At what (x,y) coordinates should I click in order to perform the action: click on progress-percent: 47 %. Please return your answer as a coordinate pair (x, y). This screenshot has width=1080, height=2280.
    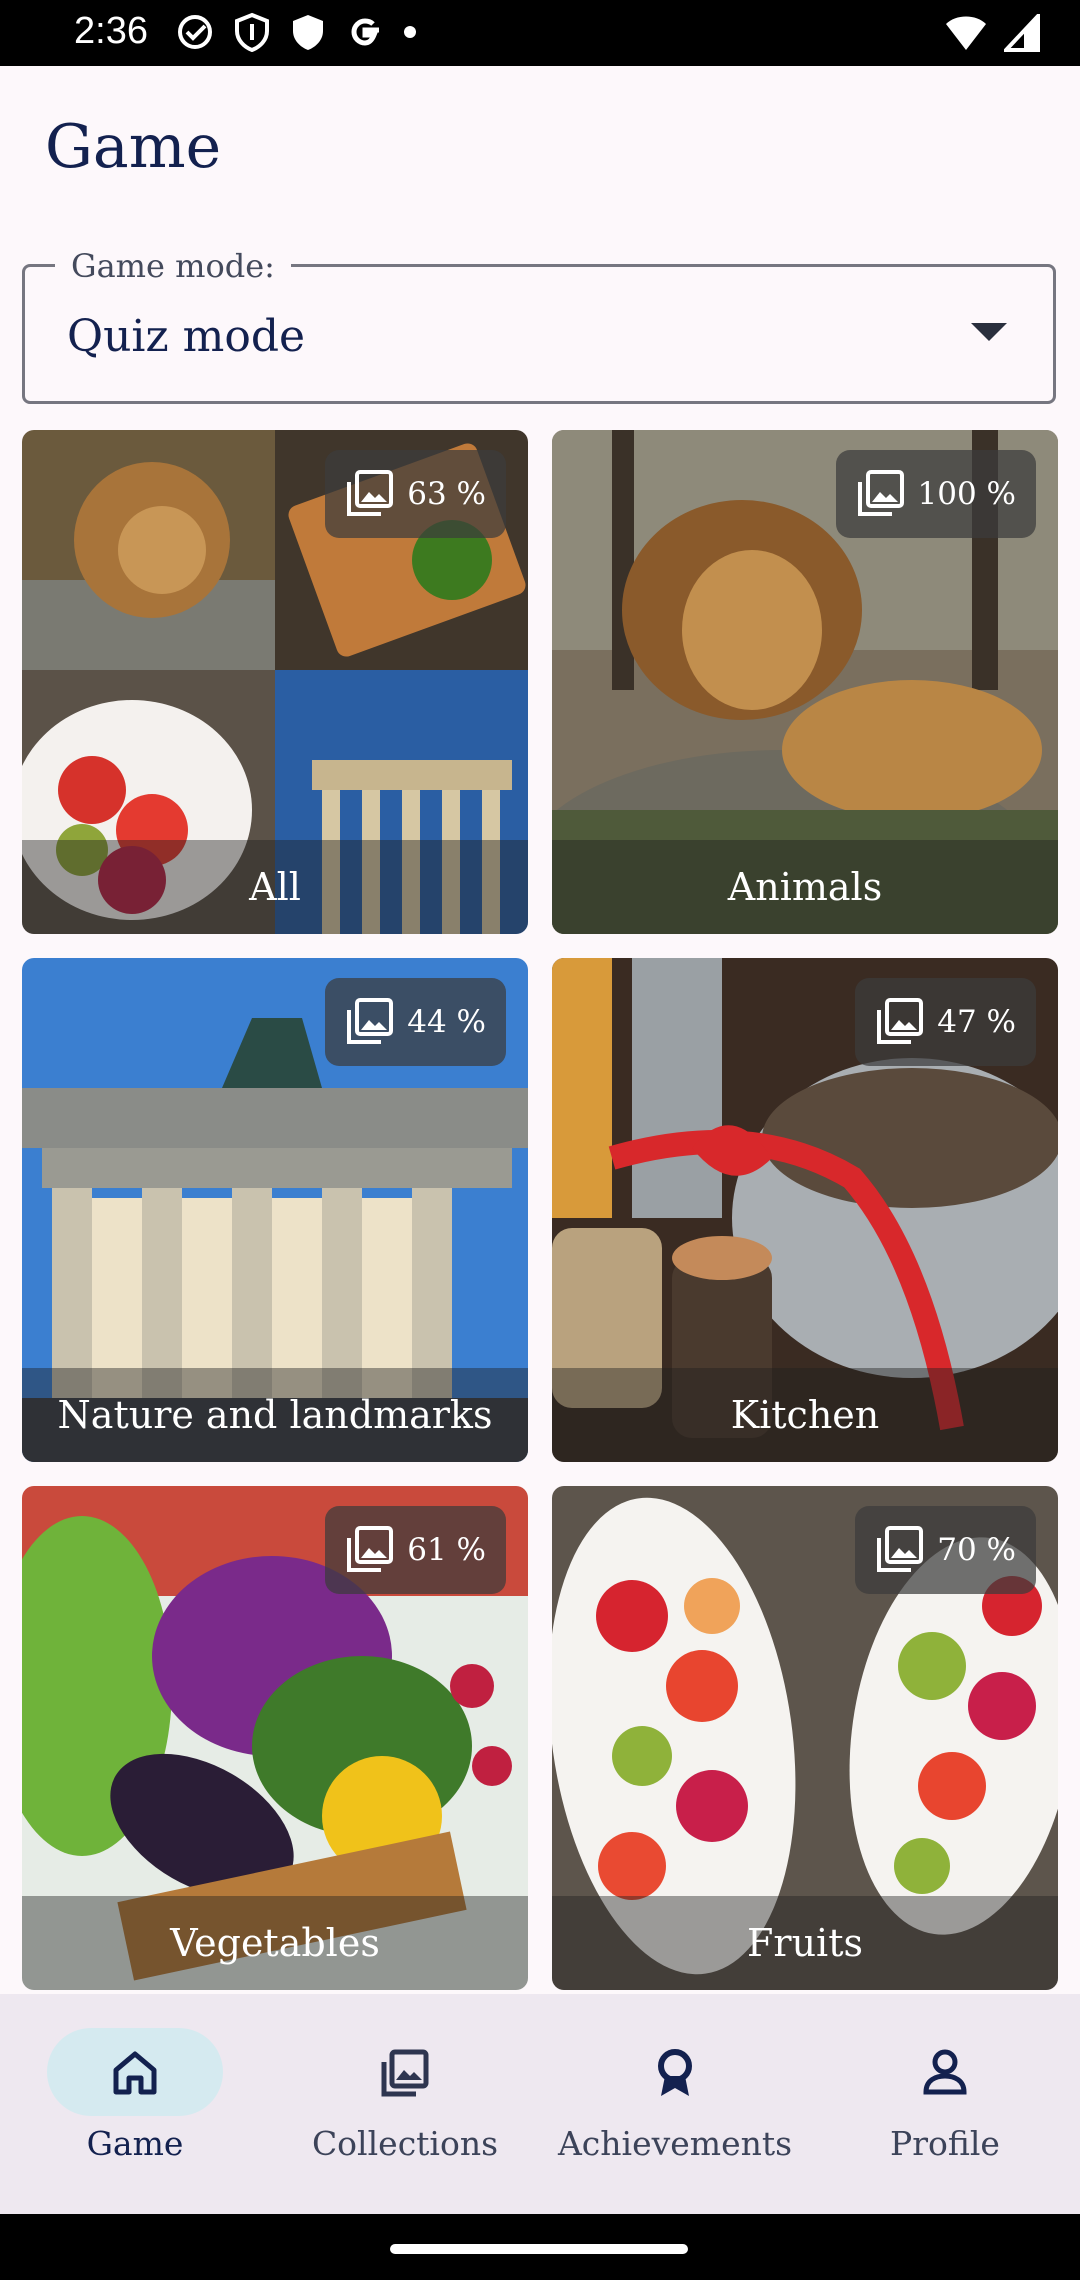
    Looking at the image, I should click on (976, 1022).